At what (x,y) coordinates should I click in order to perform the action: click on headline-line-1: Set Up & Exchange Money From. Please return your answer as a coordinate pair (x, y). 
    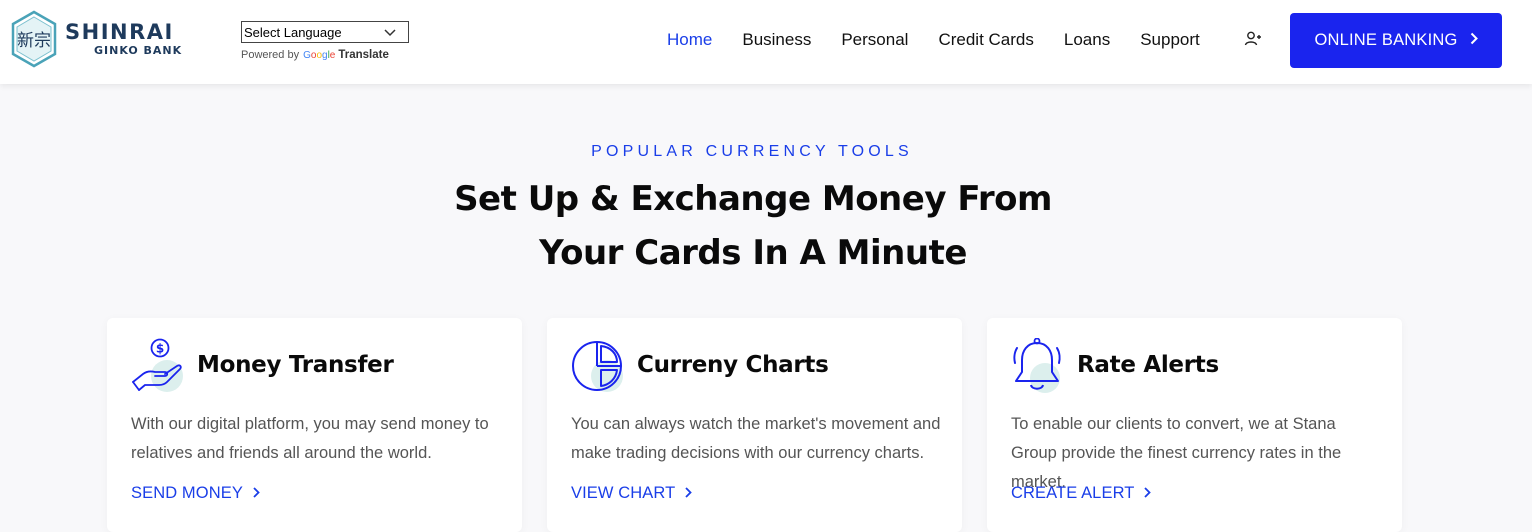
    Looking at the image, I should click on (753, 199).